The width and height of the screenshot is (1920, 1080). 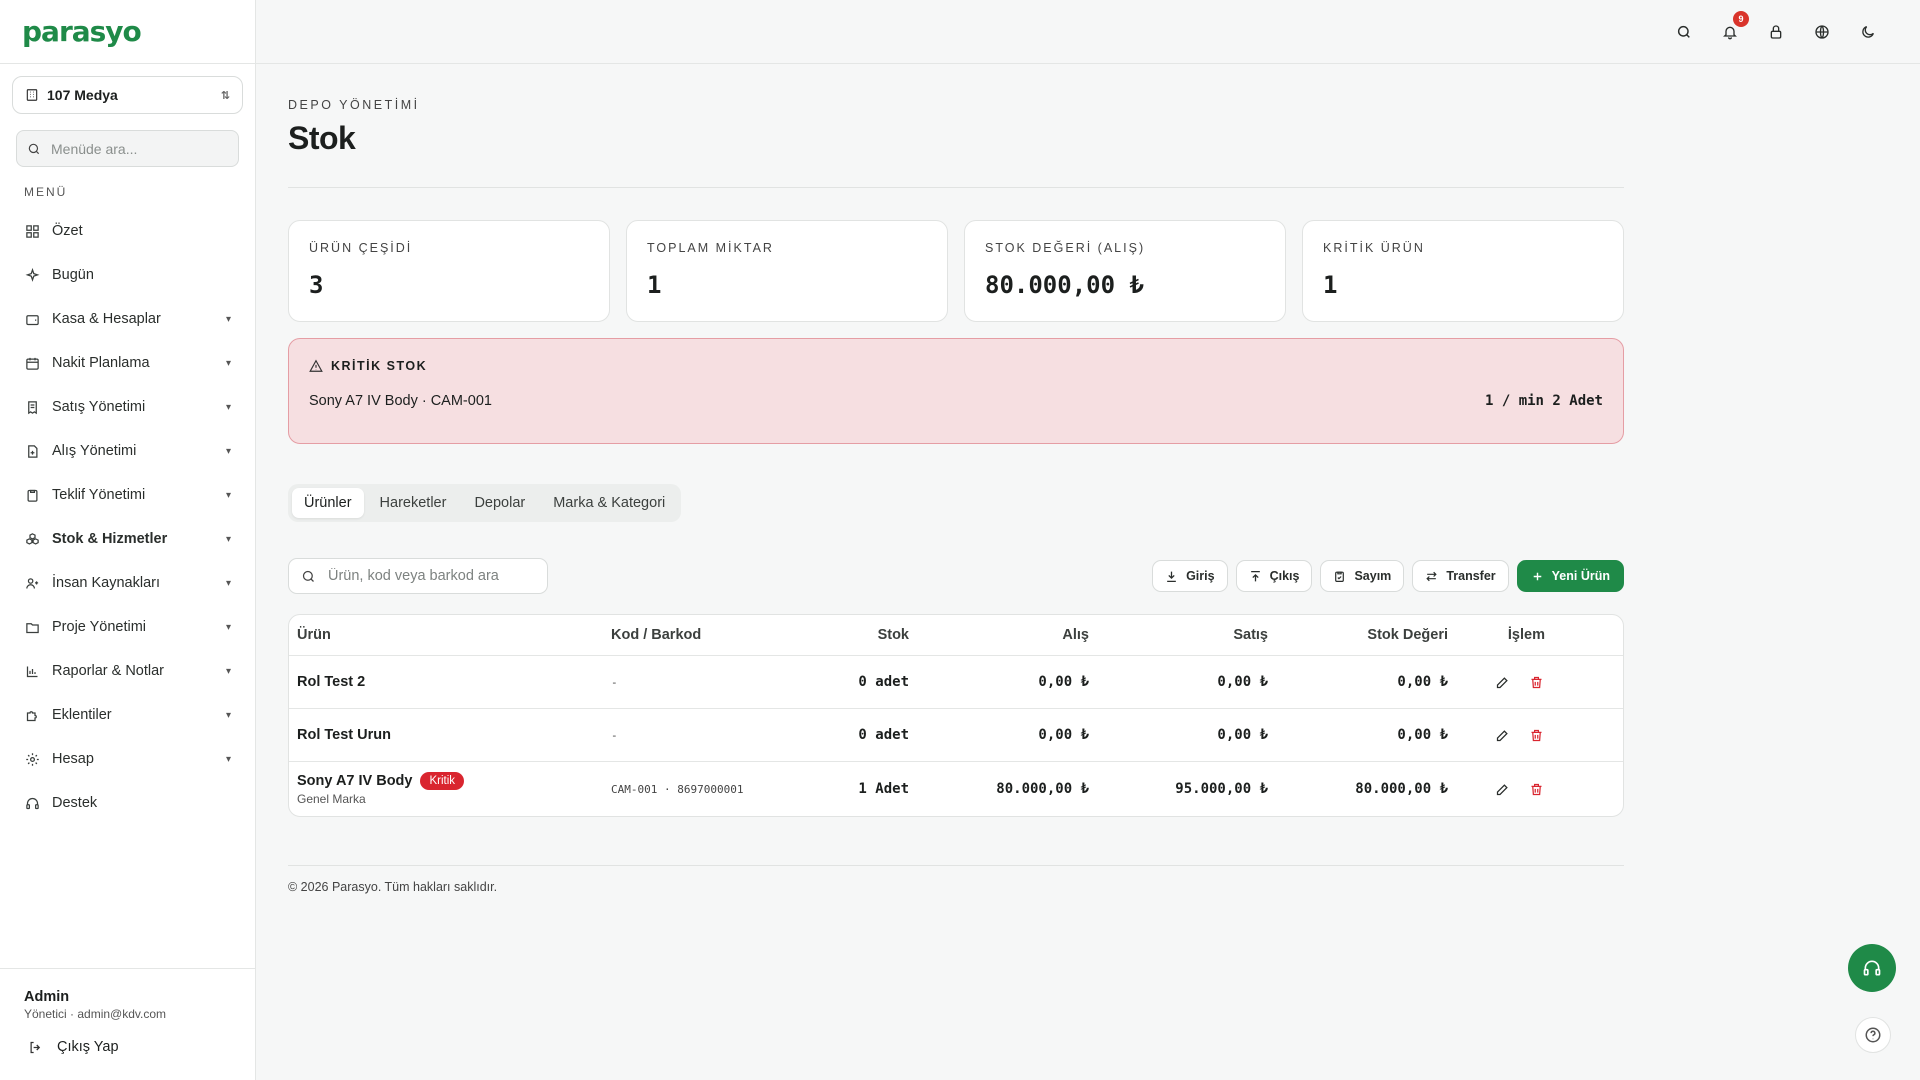 What do you see at coordinates (67, 231) in the screenshot?
I see `sidebar-item-label: Özet` at bounding box center [67, 231].